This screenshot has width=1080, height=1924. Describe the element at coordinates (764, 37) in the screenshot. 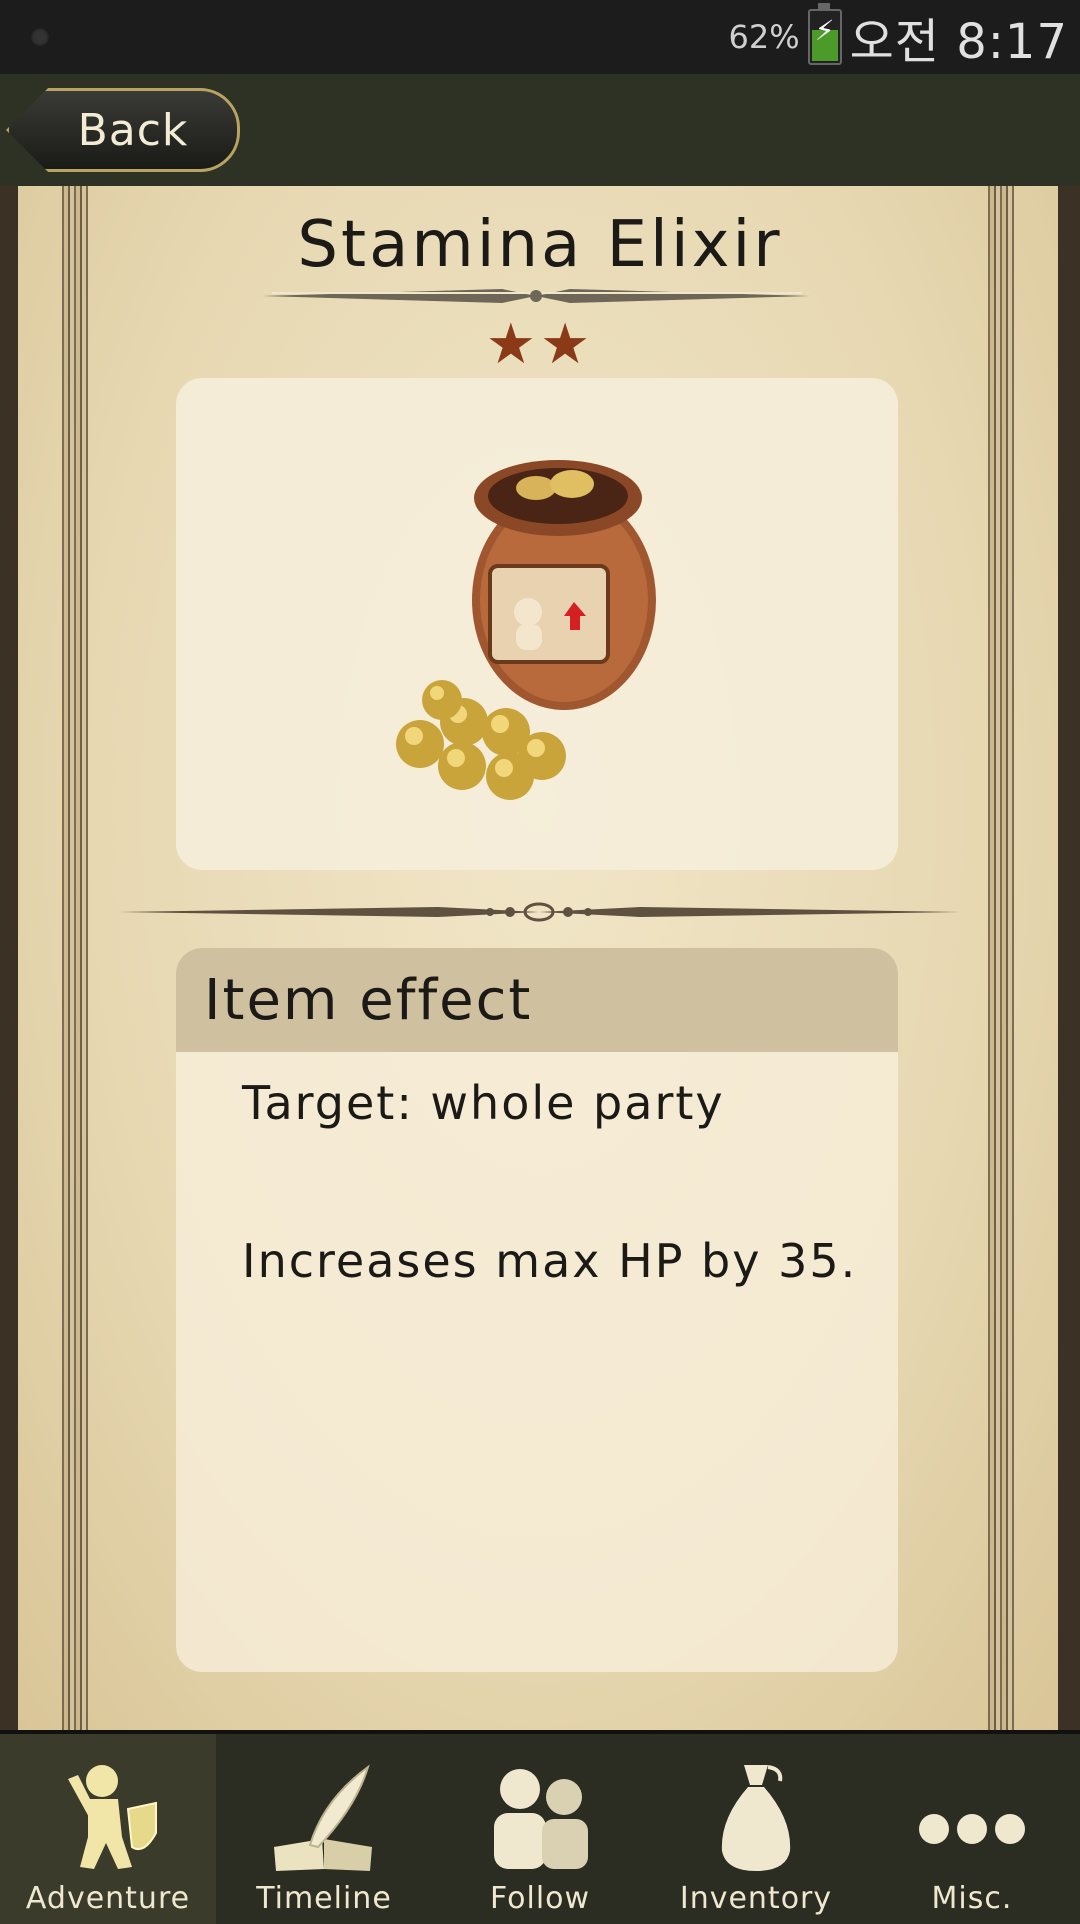

I see `battery-percent: 62%` at that location.